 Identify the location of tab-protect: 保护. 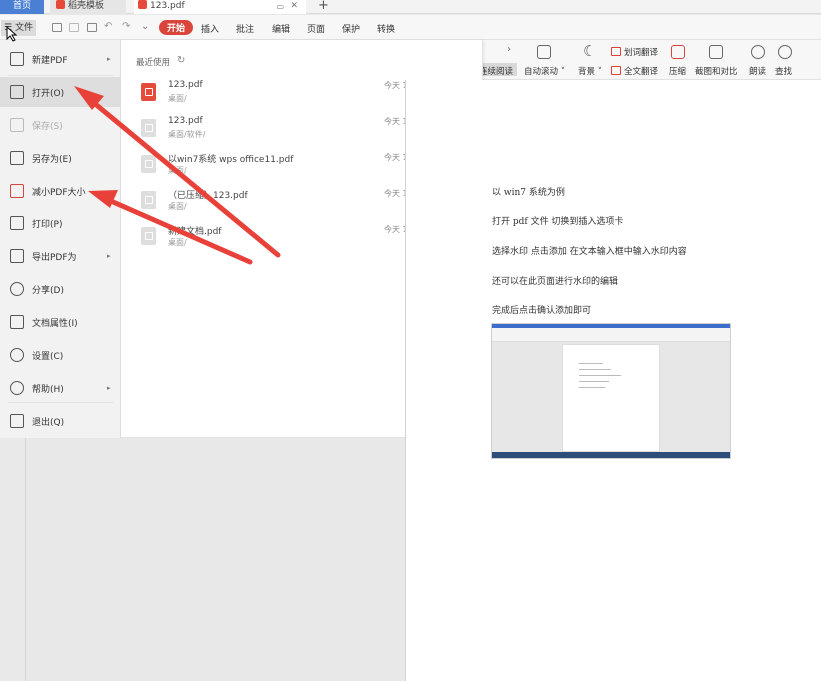
(351, 28).